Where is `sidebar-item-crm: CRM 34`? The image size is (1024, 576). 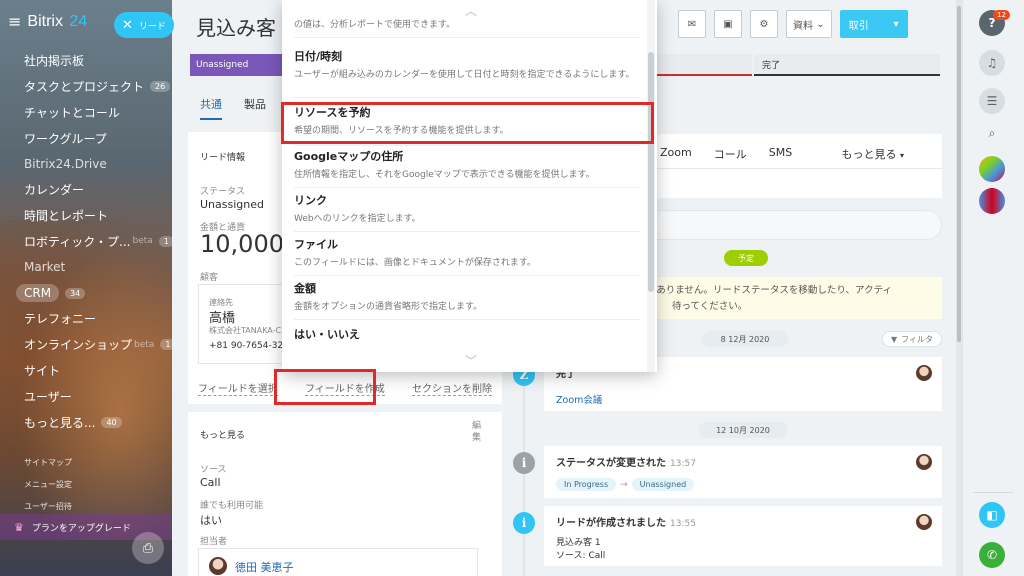 sidebar-item-crm: CRM 34 is located at coordinates (86, 293).